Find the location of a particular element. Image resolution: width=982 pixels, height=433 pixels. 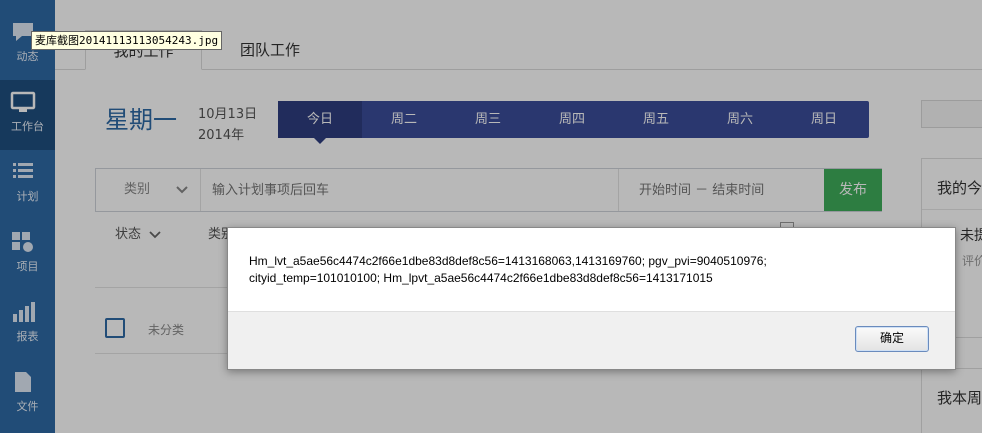

filename-tooltip: 麦库截图20141113113054243.jpg is located at coordinates (127, 40).